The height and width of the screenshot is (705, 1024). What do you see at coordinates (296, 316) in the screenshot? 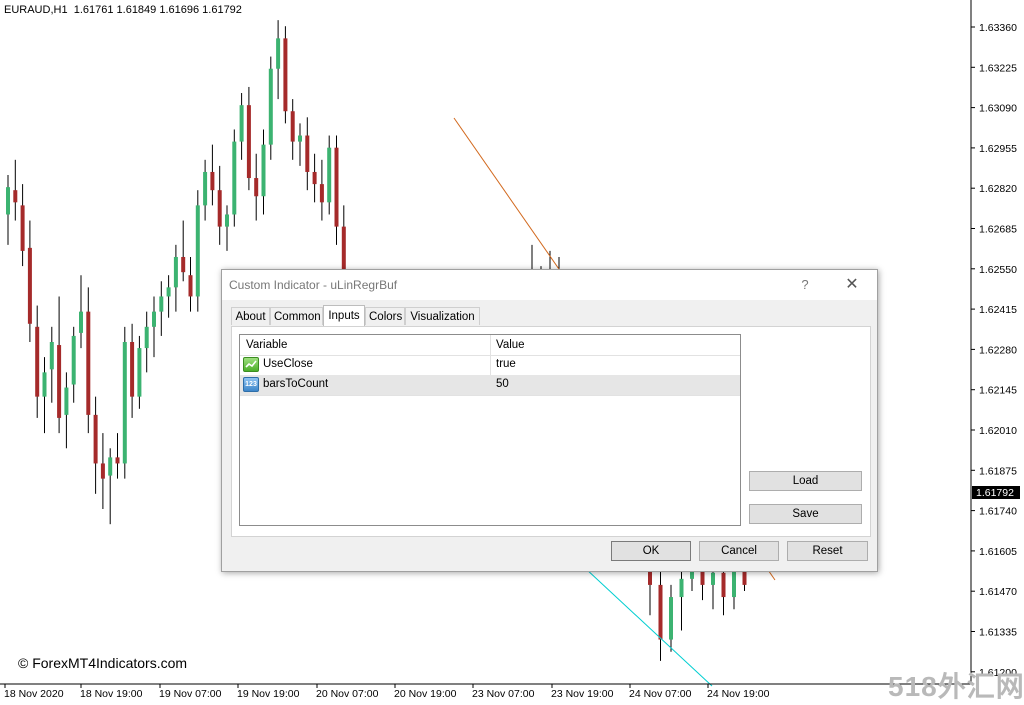
I see `tab-common: Common` at bounding box center [296, 316].